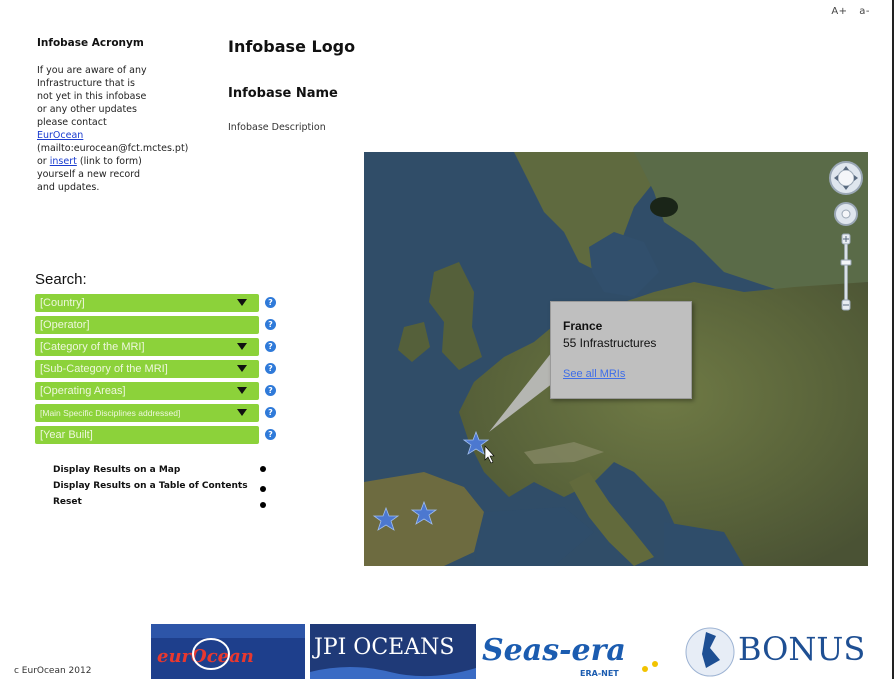  Describe the element at coordinates (63, 161) in the screenshot. I see `insert-link: insert` at that location.